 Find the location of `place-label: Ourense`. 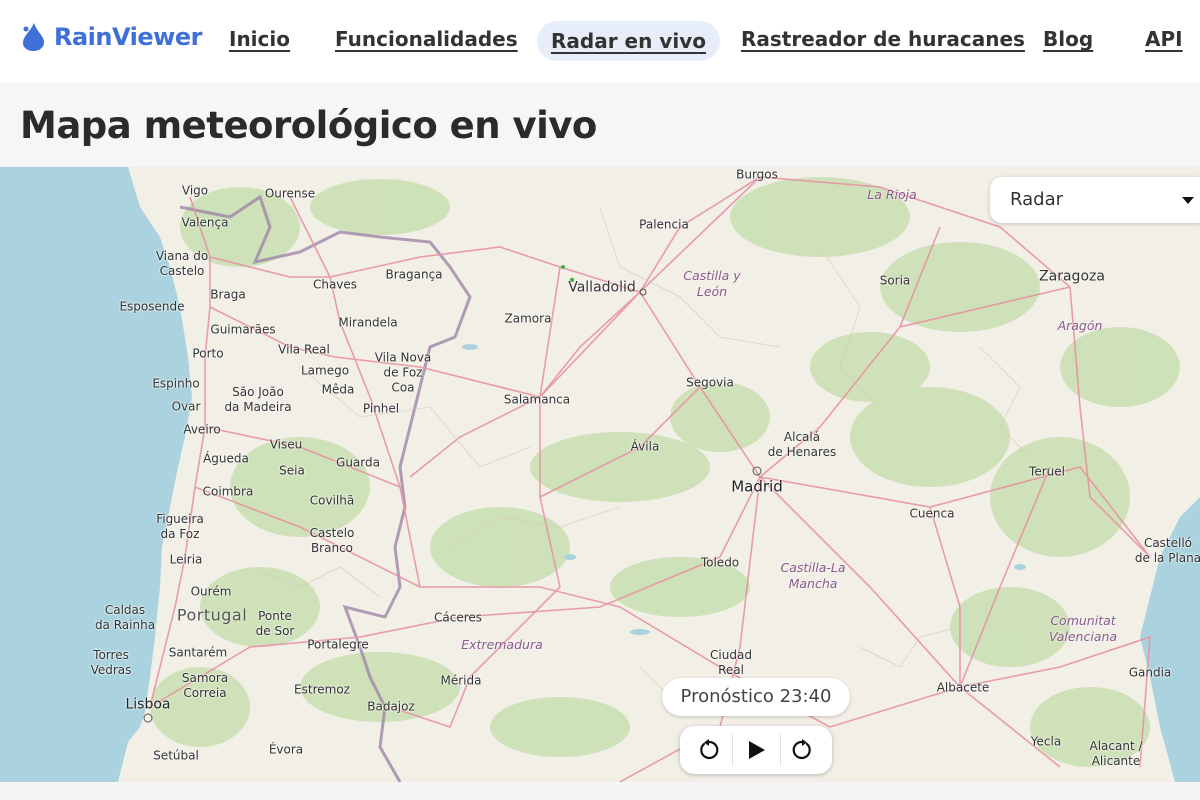

place-label: Ourense is located at coordinates (290, 193).